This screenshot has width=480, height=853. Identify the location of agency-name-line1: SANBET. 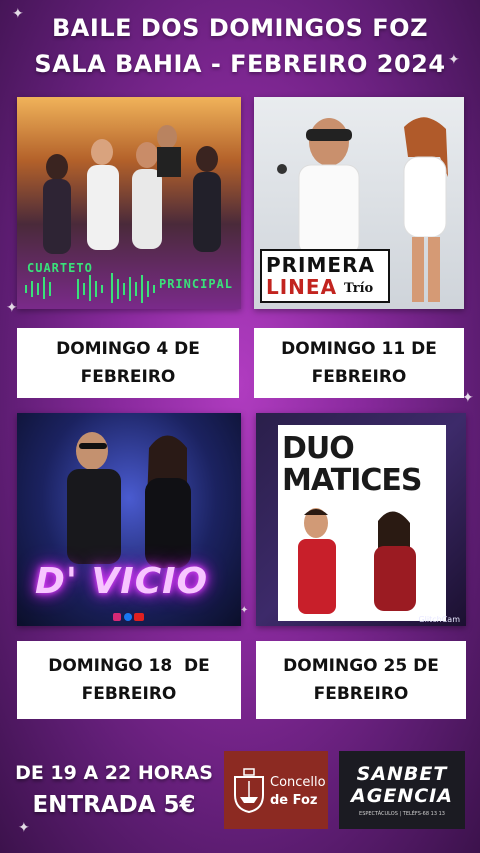
(402, 774).